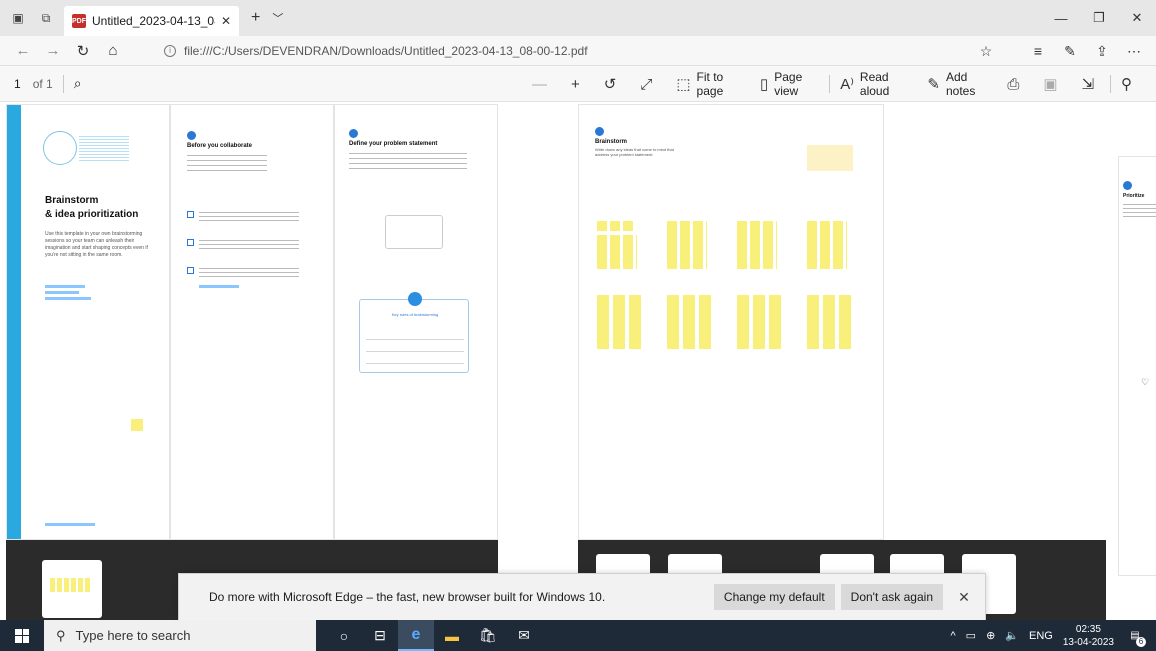 This screenshot has height=651, width=1156. Describe the element at coordinates (1050, 84) in the screenshot. I see `save-icon: ▣` at that location.